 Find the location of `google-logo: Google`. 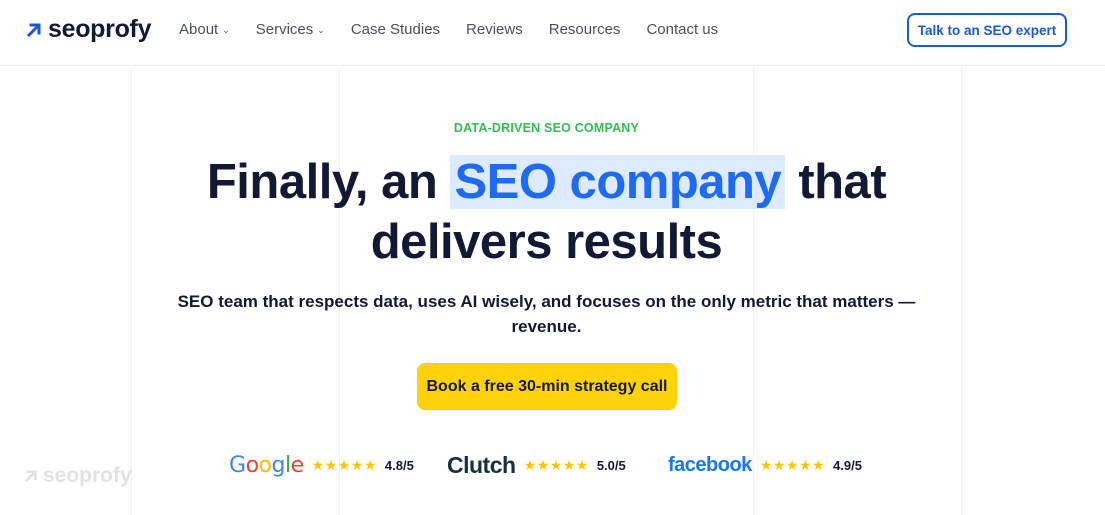

google-logo: Google is located at coordinates (266, 465).